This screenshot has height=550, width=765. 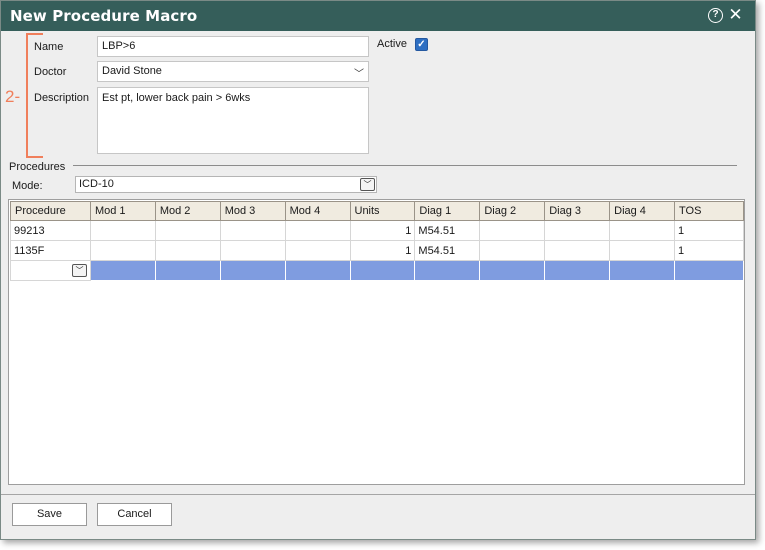 What do you see at coordinates (421, 44) in the screenshot?
I see `active-checkbox: ✓` at bounding box center [421, 44].